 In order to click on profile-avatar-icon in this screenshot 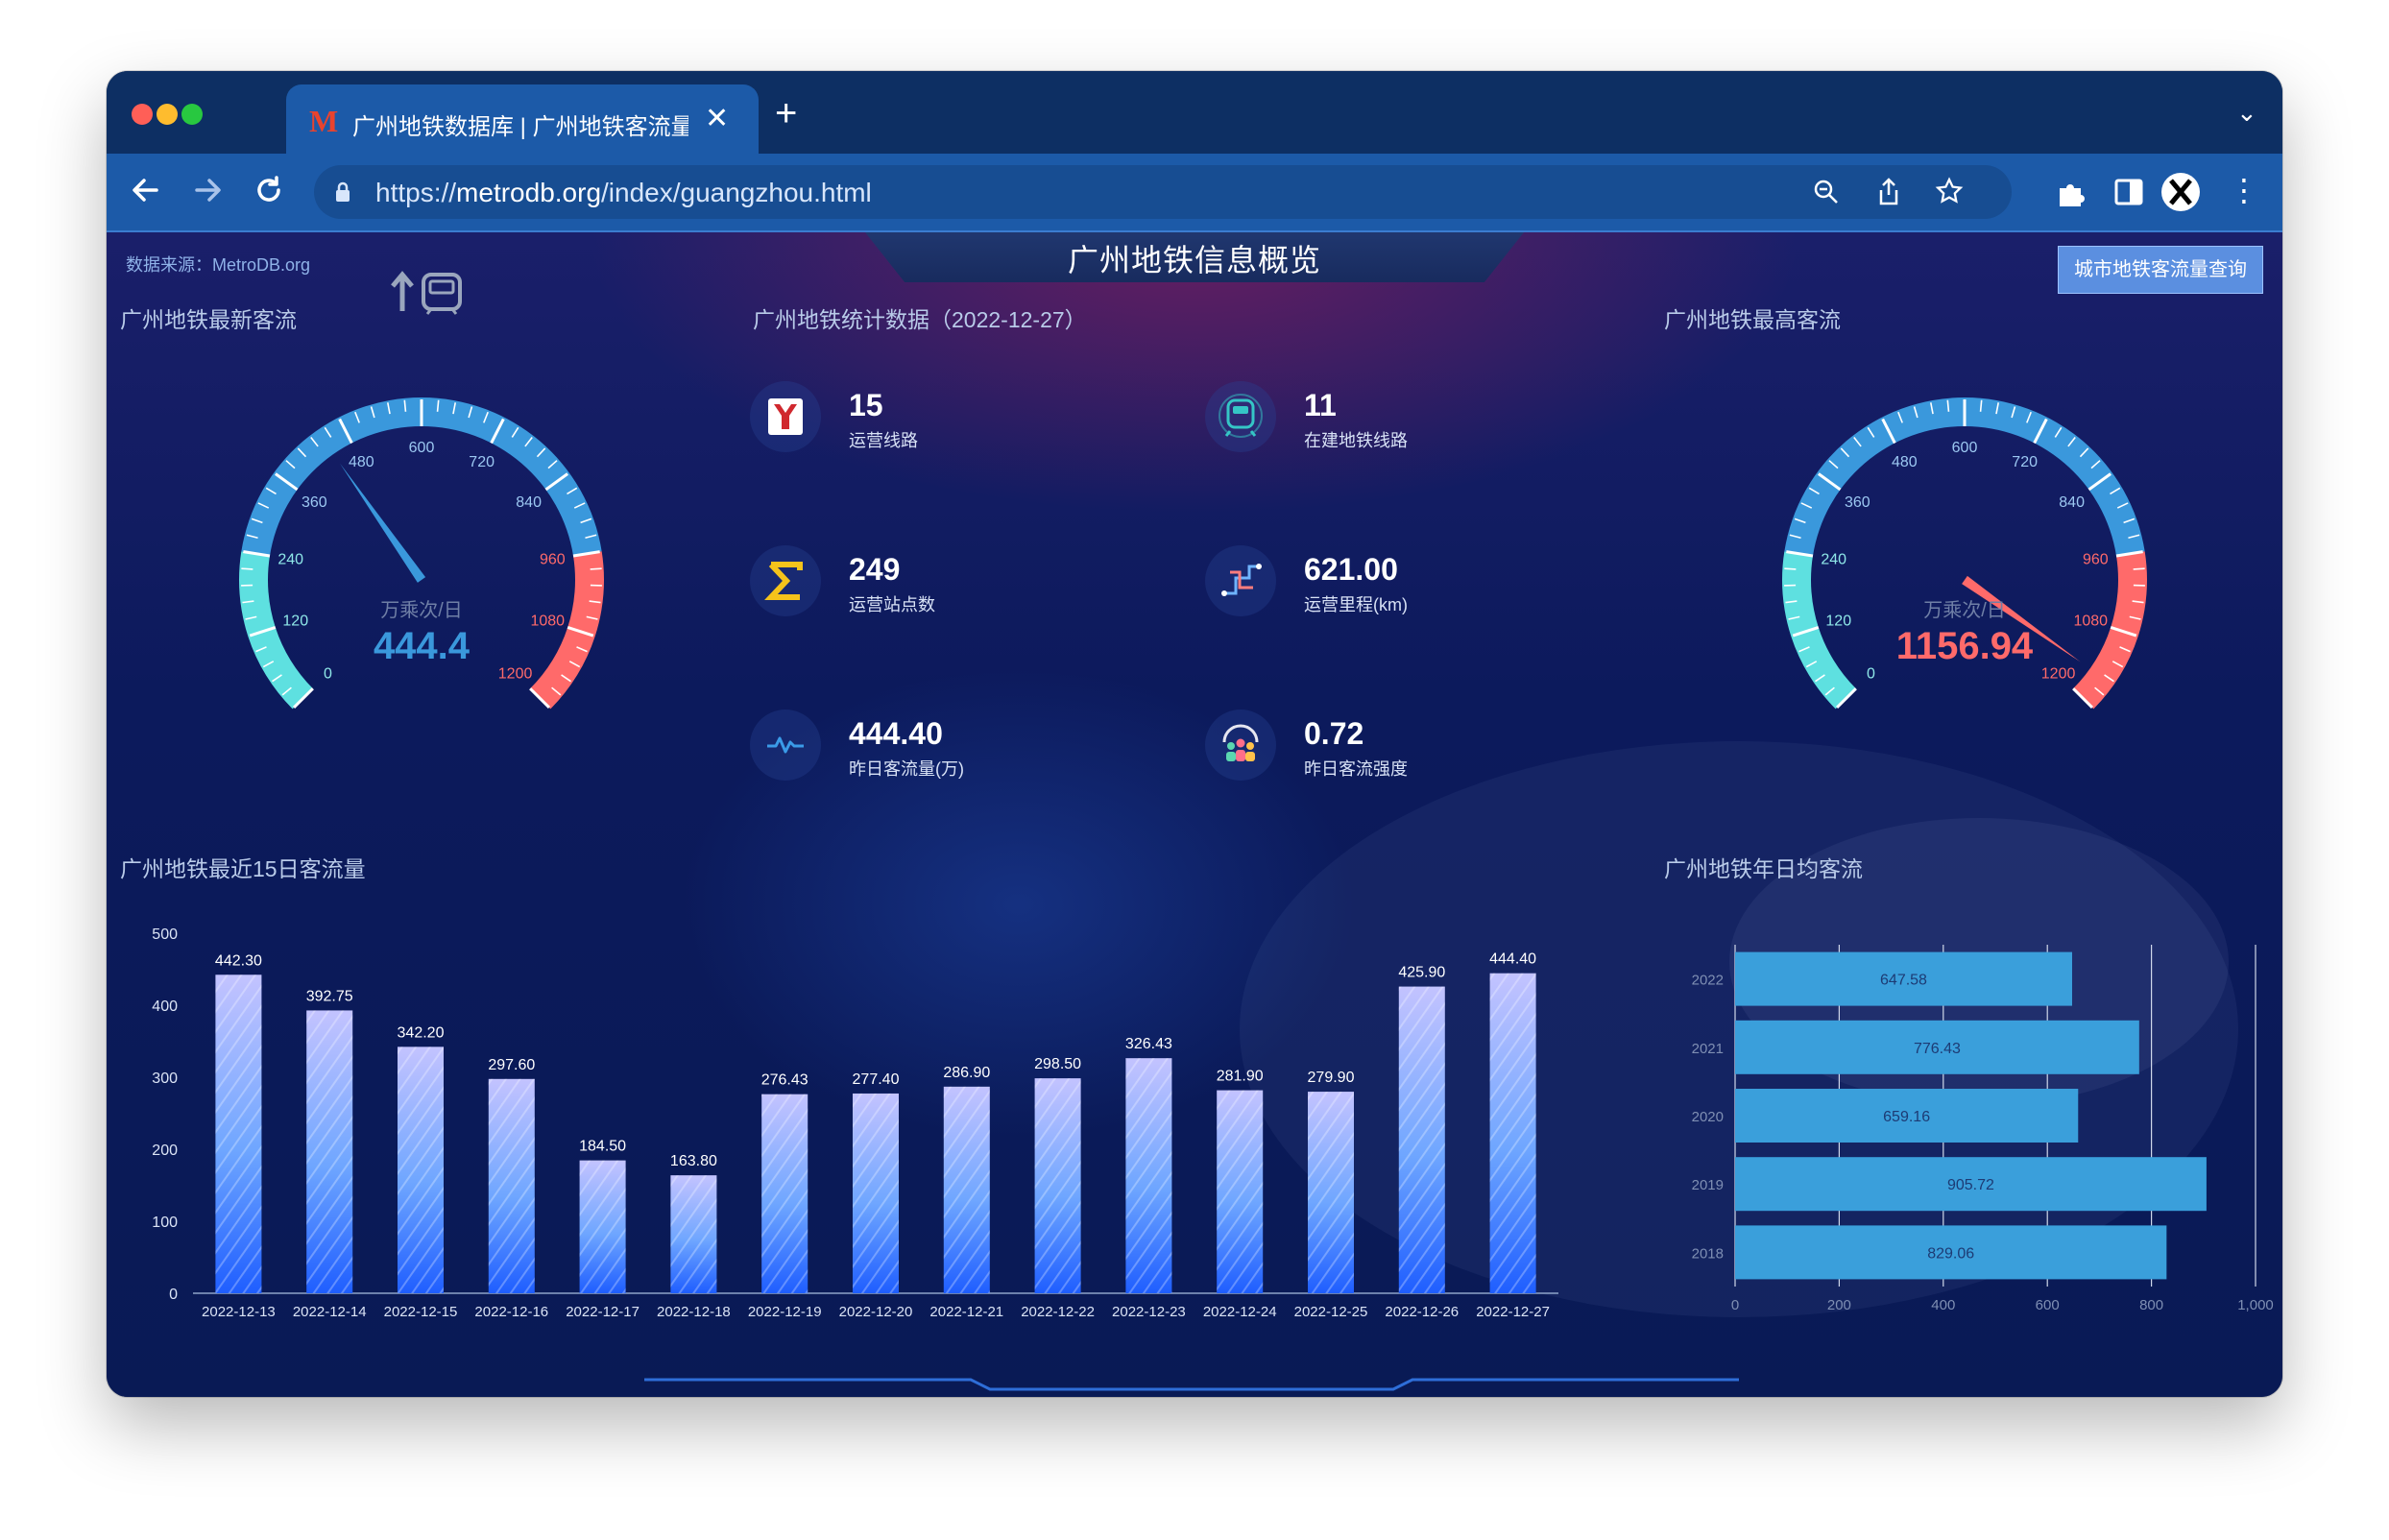, I will do `click(2181, 192)`.